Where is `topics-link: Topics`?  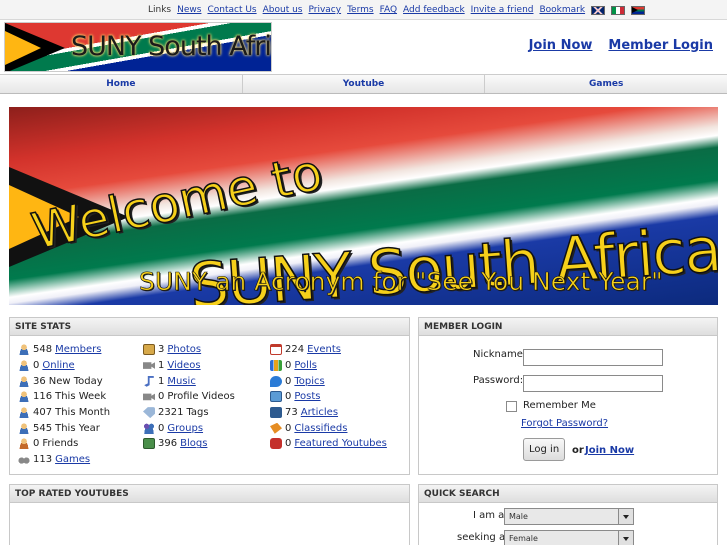
topics-link: Topics is located at coordinates (309, 381).